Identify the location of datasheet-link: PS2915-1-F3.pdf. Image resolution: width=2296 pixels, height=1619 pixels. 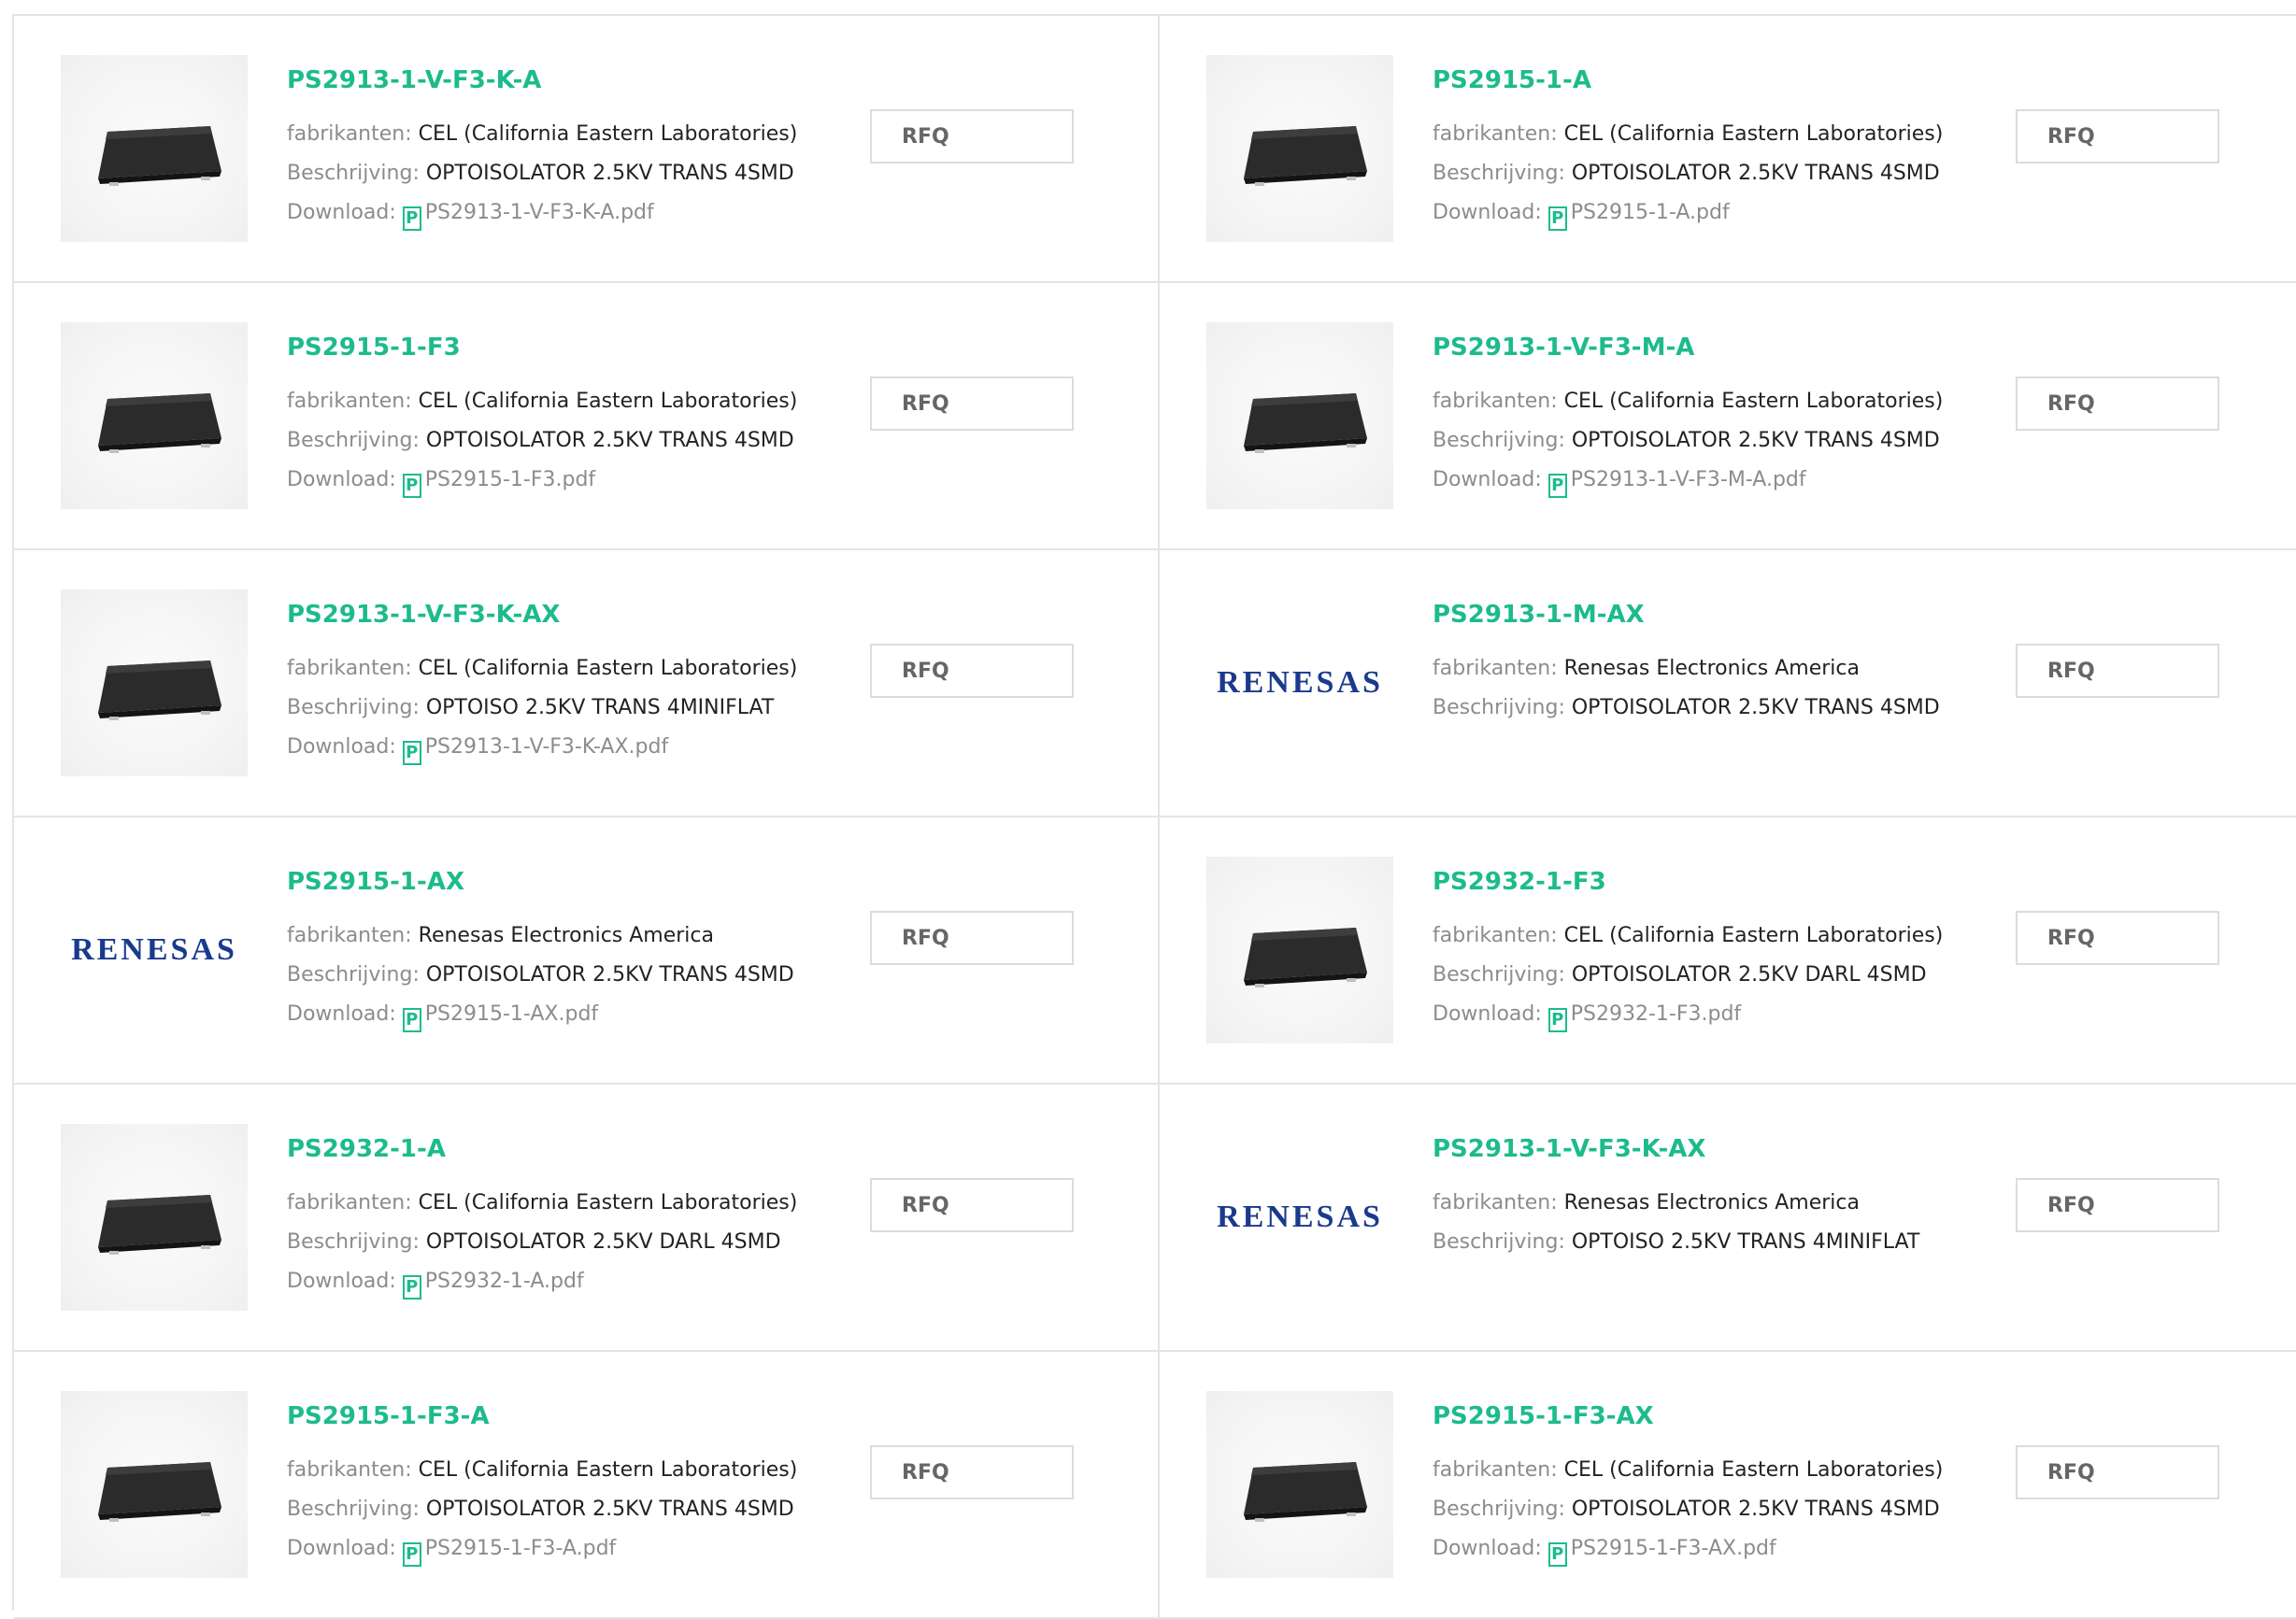
(510, 480).